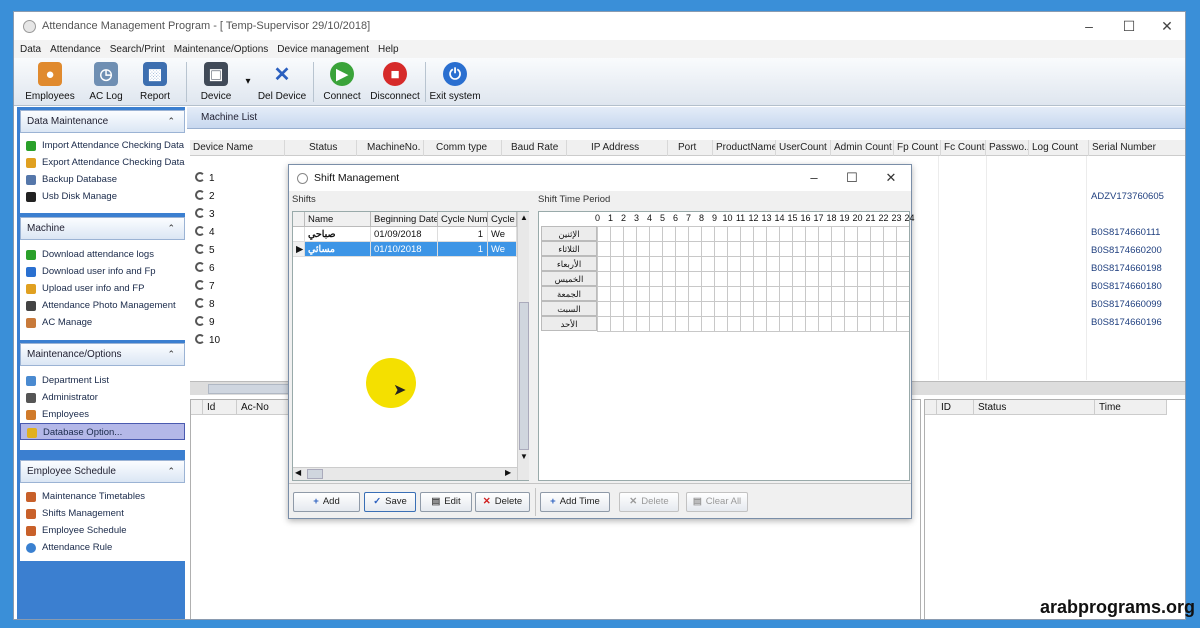 This screenshot has width=1200, height=628. What do you see at coordinates (446, 502) in the screenshot?
I see `edit-button: ▤ Edit` at bounding box center [446, 502].